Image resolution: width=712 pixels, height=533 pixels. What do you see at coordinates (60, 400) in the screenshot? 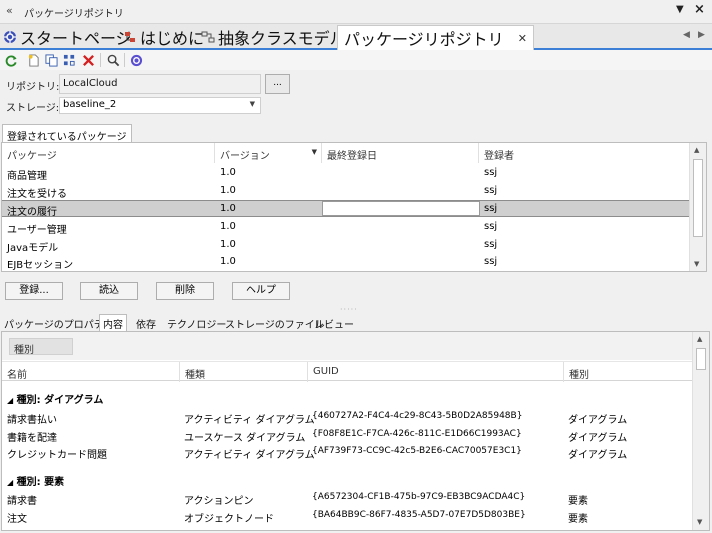
I see `group-title: 種別: ダイアグラム` at bounding box center [60, 400].